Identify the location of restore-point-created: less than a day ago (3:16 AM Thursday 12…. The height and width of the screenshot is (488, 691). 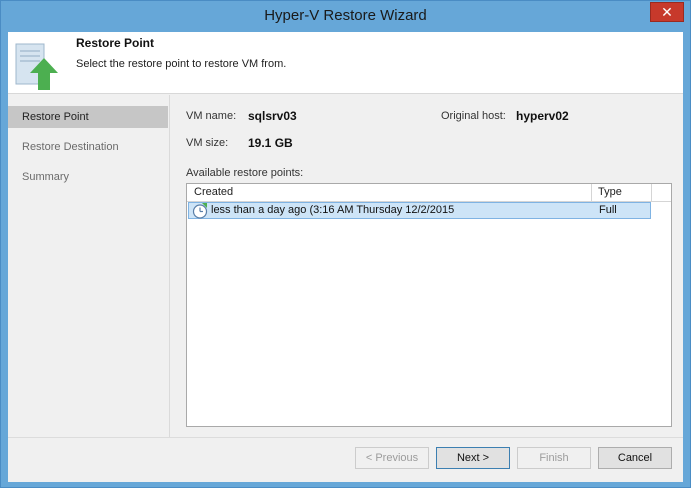
(333, 210).